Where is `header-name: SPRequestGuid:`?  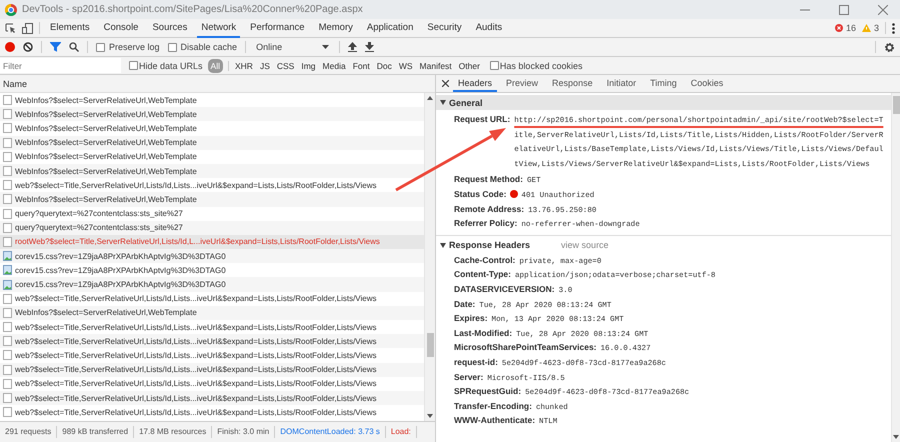
header-name: SPRequestGuid: is located at coordinates (488, 391).